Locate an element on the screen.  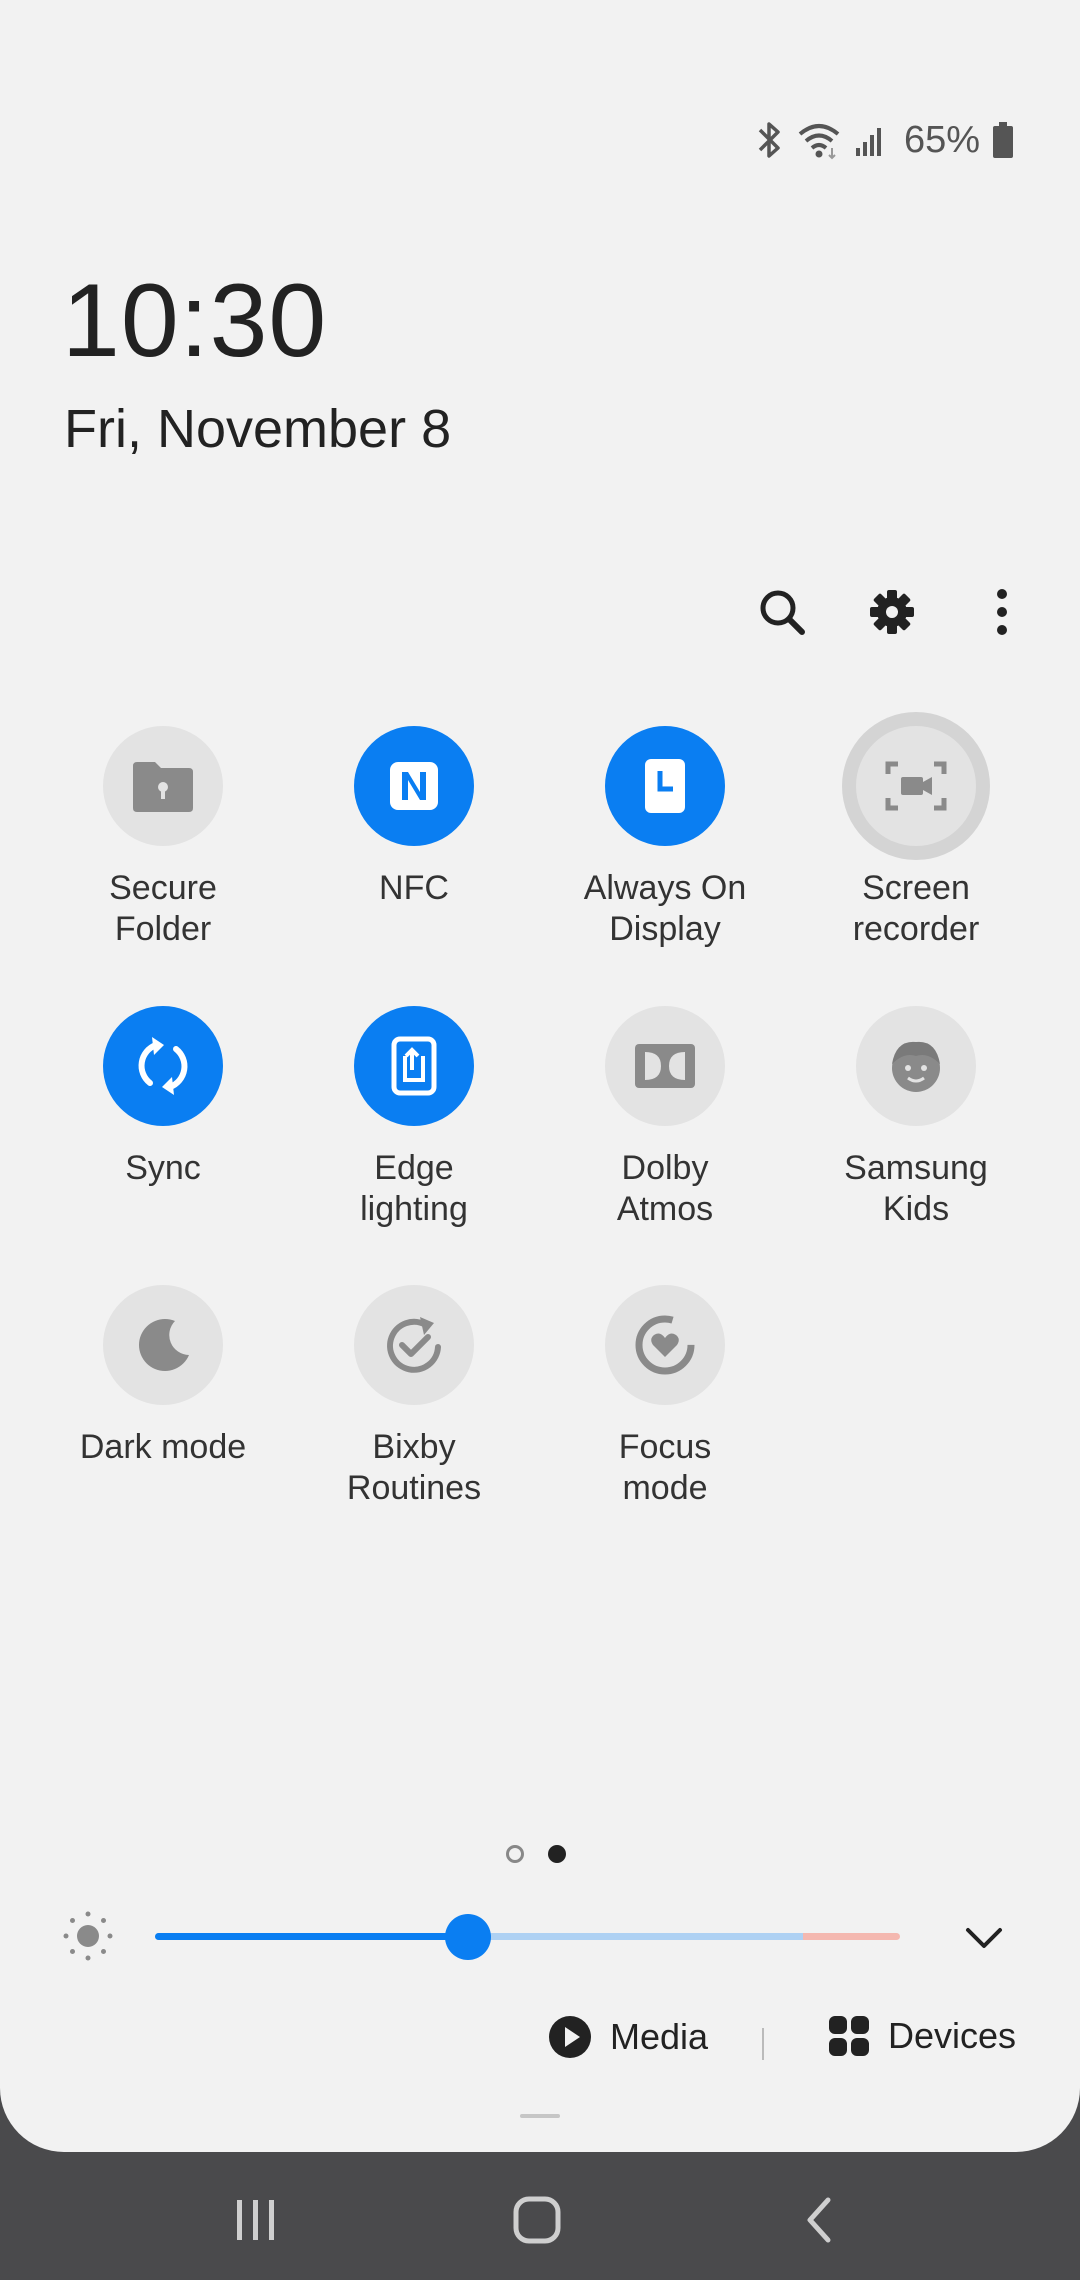
brightness-slider is located at coordinates (527, 1937).